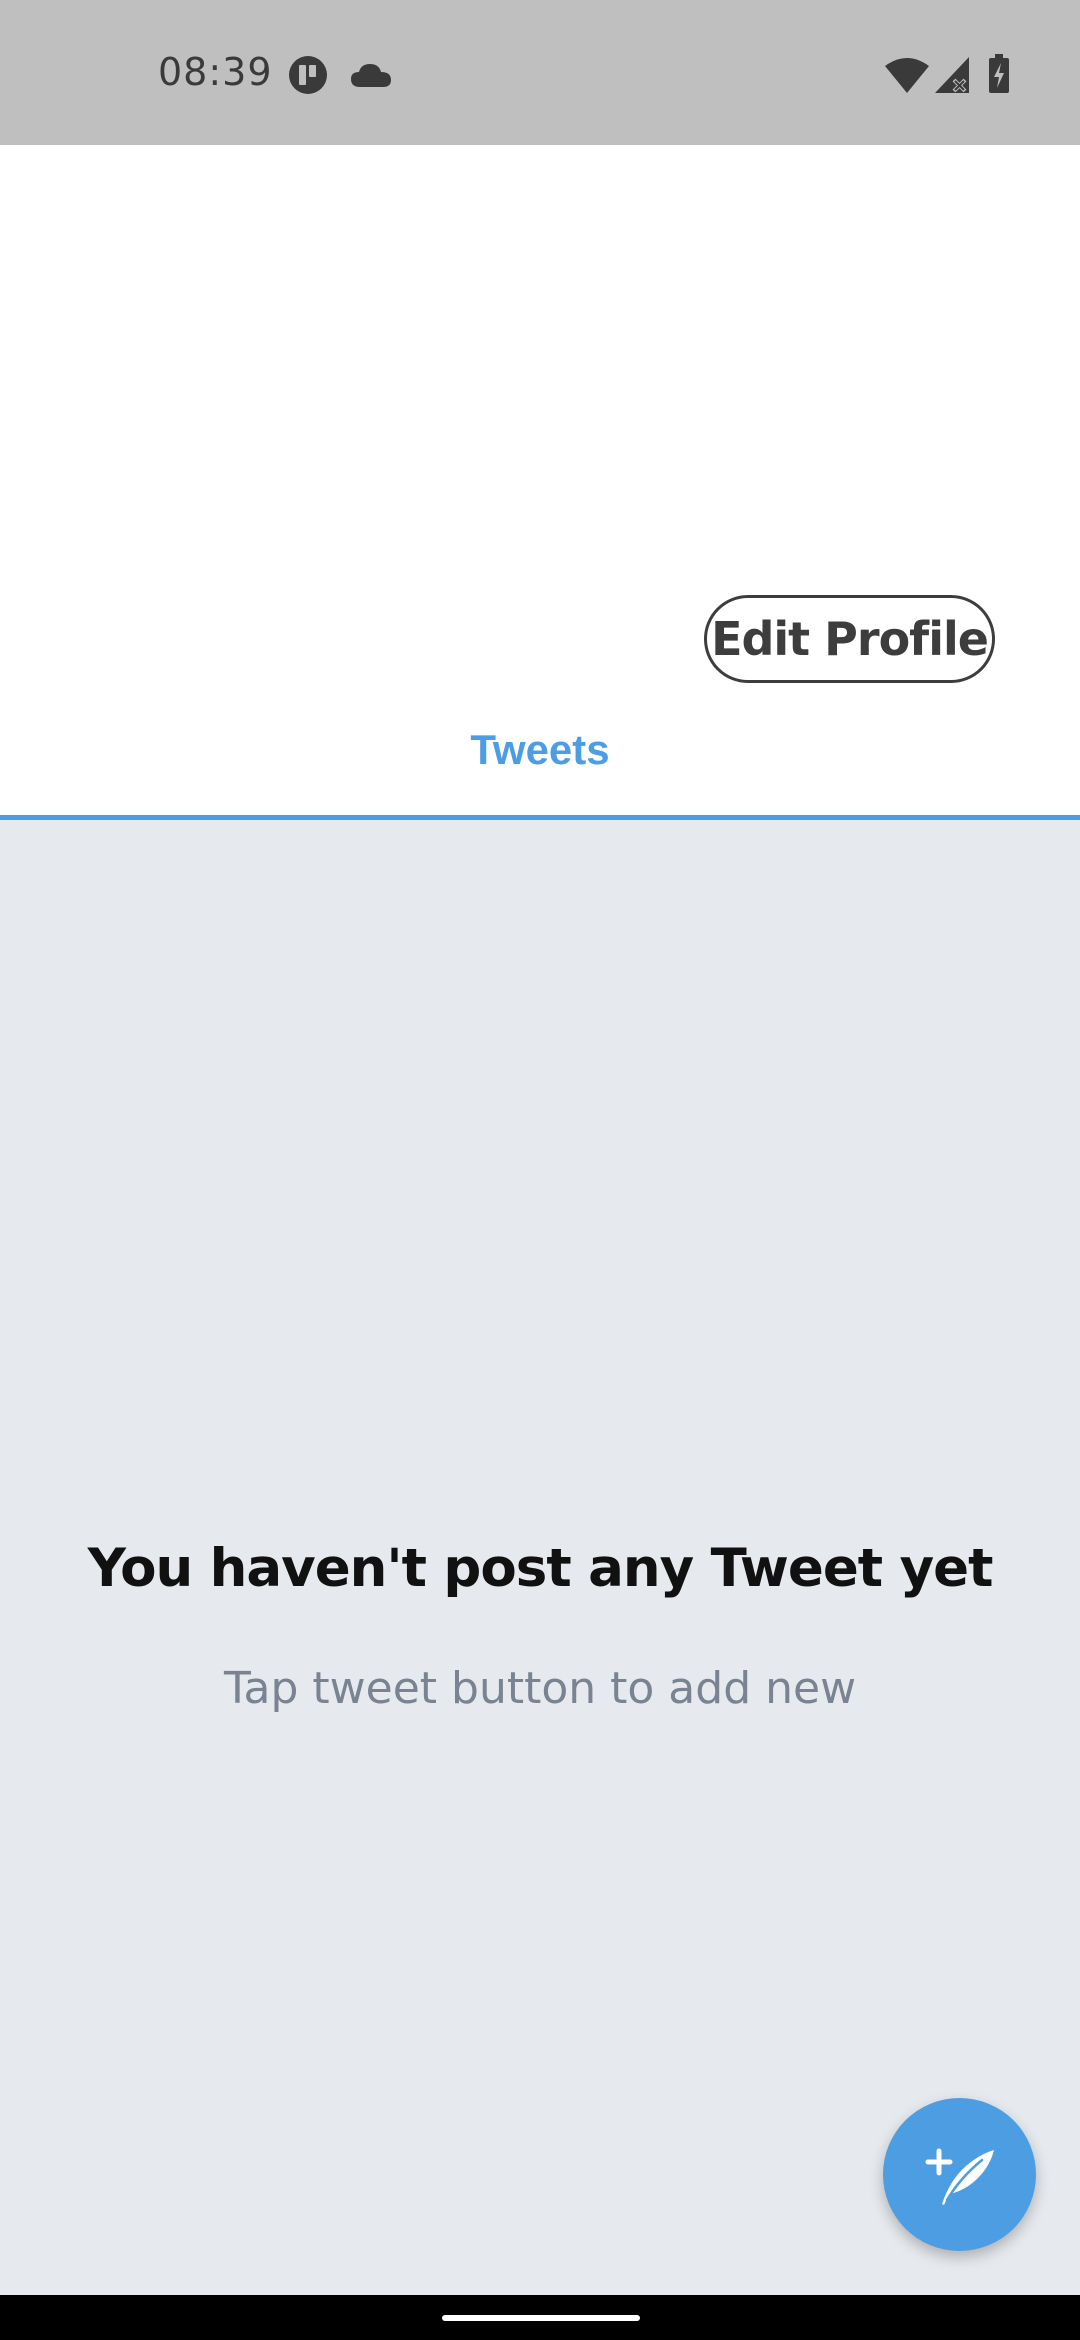  What do you see at coordinates (371, 77) in the screenshot?
I see `cloud-icon` at bounding box center [371, 77].